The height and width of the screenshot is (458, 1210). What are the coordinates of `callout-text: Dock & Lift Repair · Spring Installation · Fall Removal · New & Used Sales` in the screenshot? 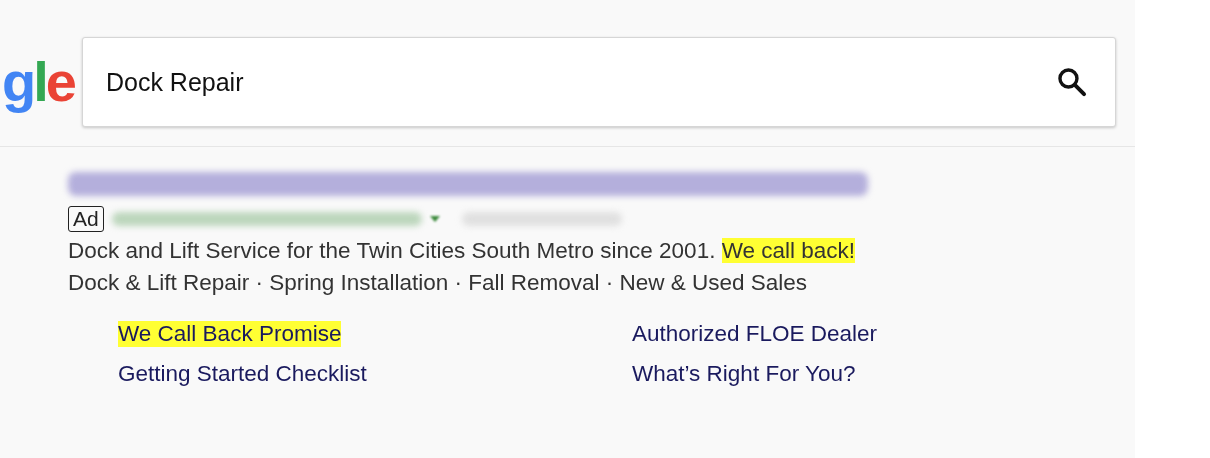 It's located at (438, 283).